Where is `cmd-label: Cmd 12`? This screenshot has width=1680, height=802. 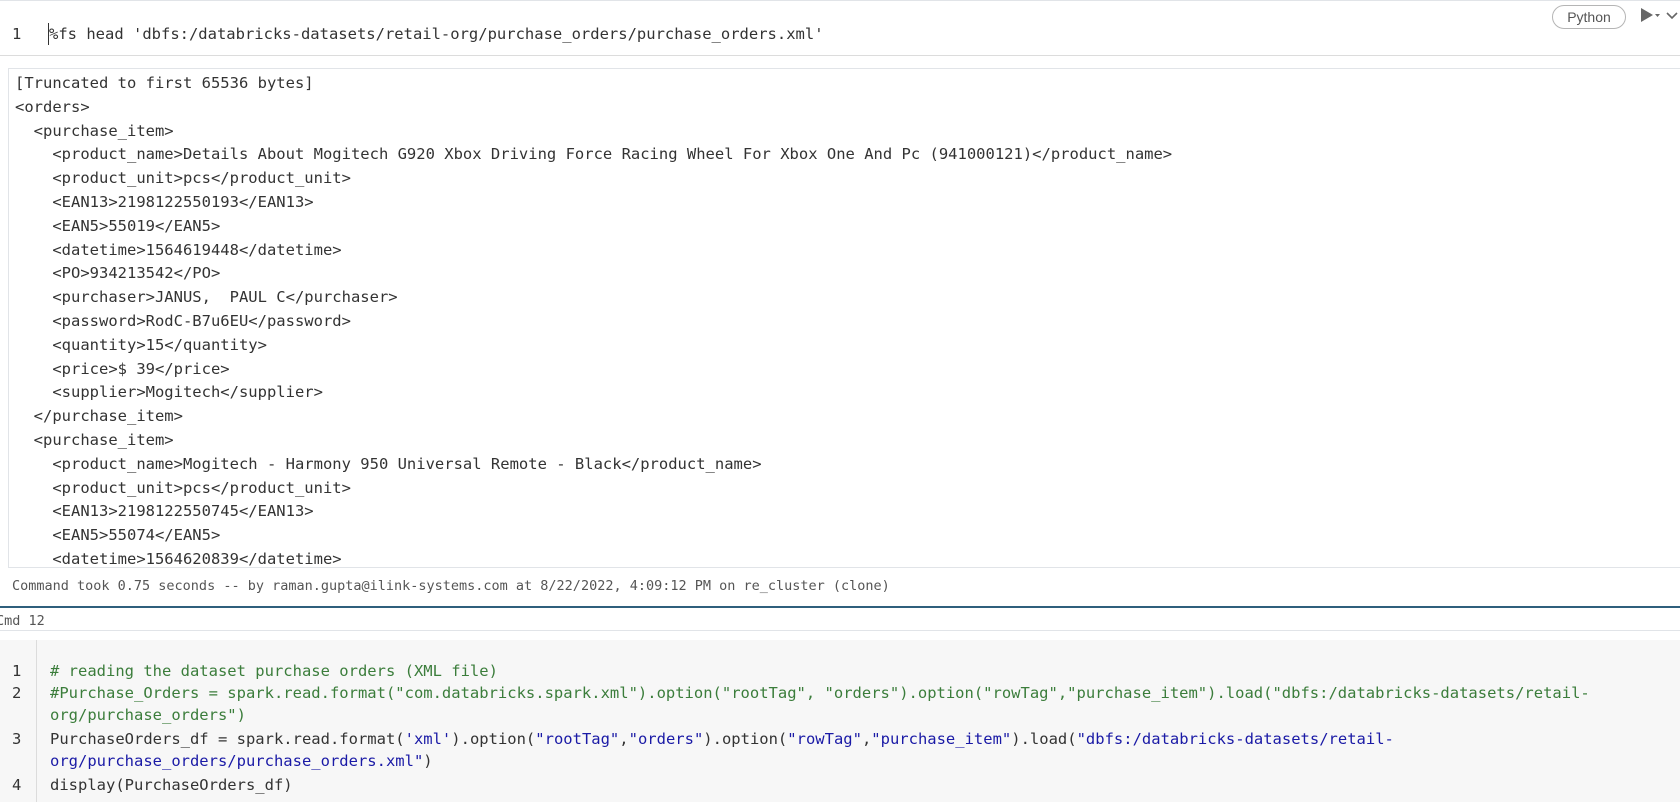 cmd-label: Cmd 12 is located at coordinates (840, 621).